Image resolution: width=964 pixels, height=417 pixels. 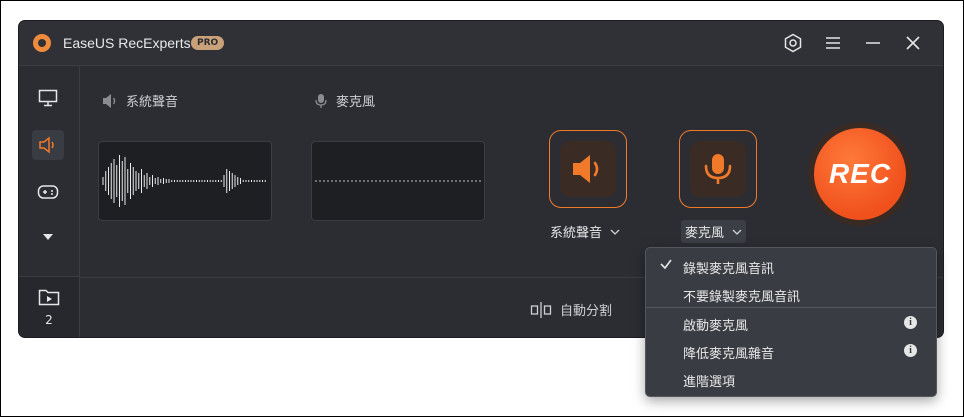 I want to click on waveform-graphic, so click(x=184, y=181).